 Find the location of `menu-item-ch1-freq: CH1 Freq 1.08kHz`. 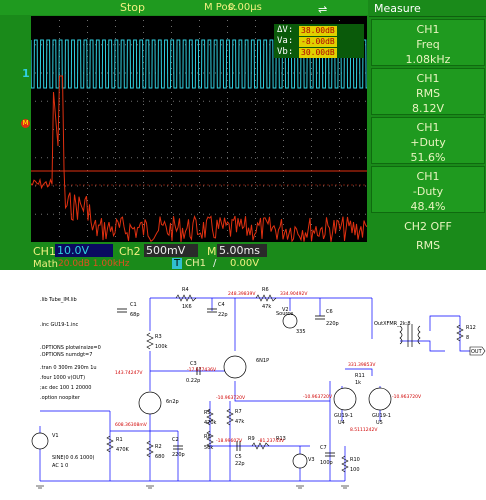

menu-item-ch1-freq: CH1 Freq 1.08kHz is located at coordinates (428, 42).